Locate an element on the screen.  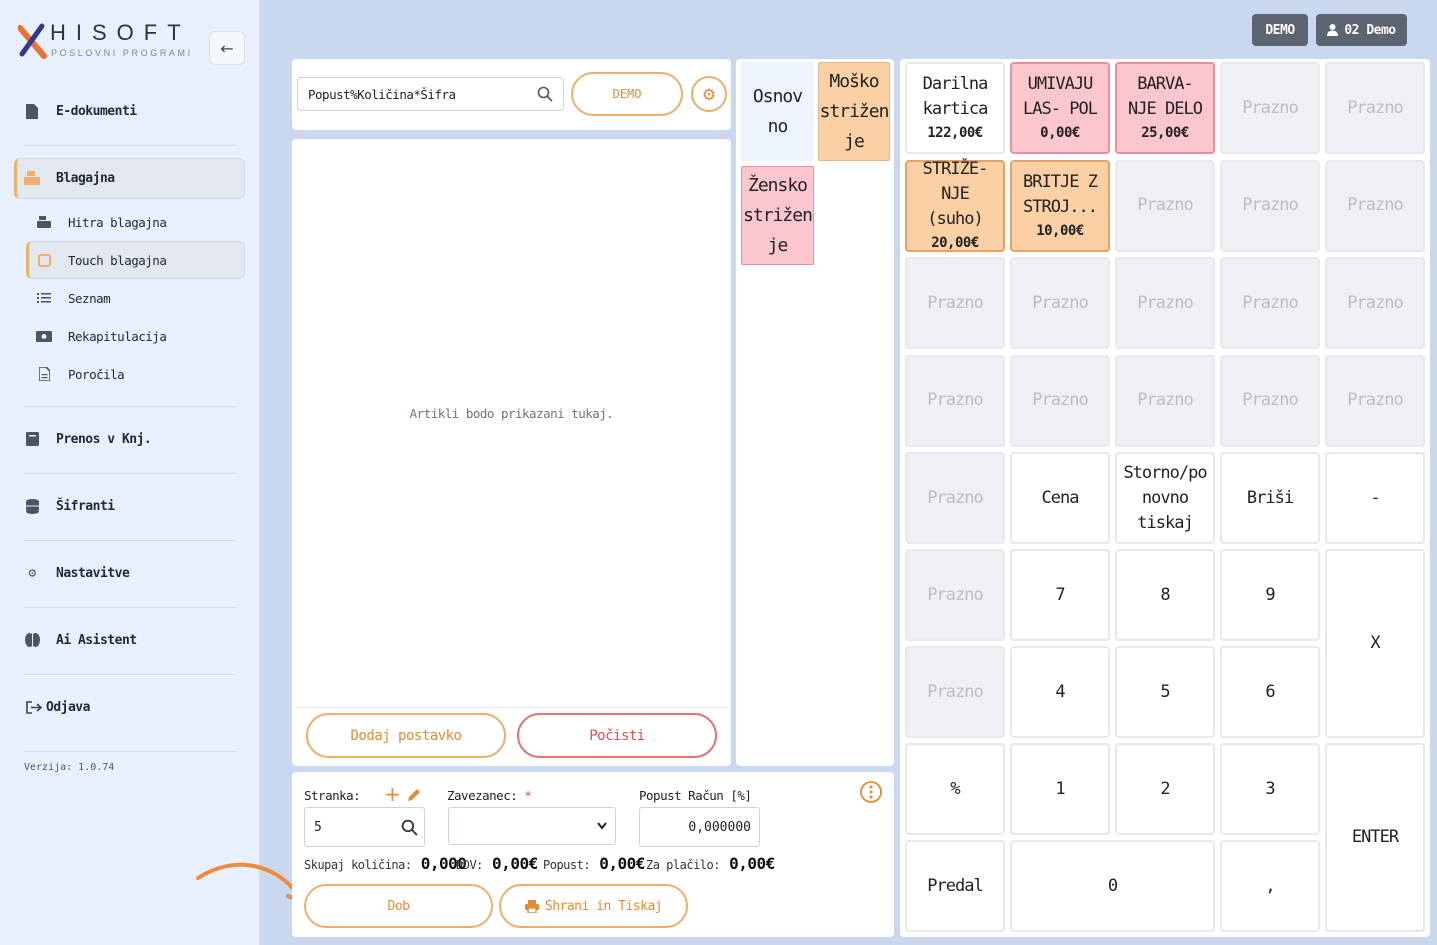
customer-input: 5 is located at coordinates (364, 827).